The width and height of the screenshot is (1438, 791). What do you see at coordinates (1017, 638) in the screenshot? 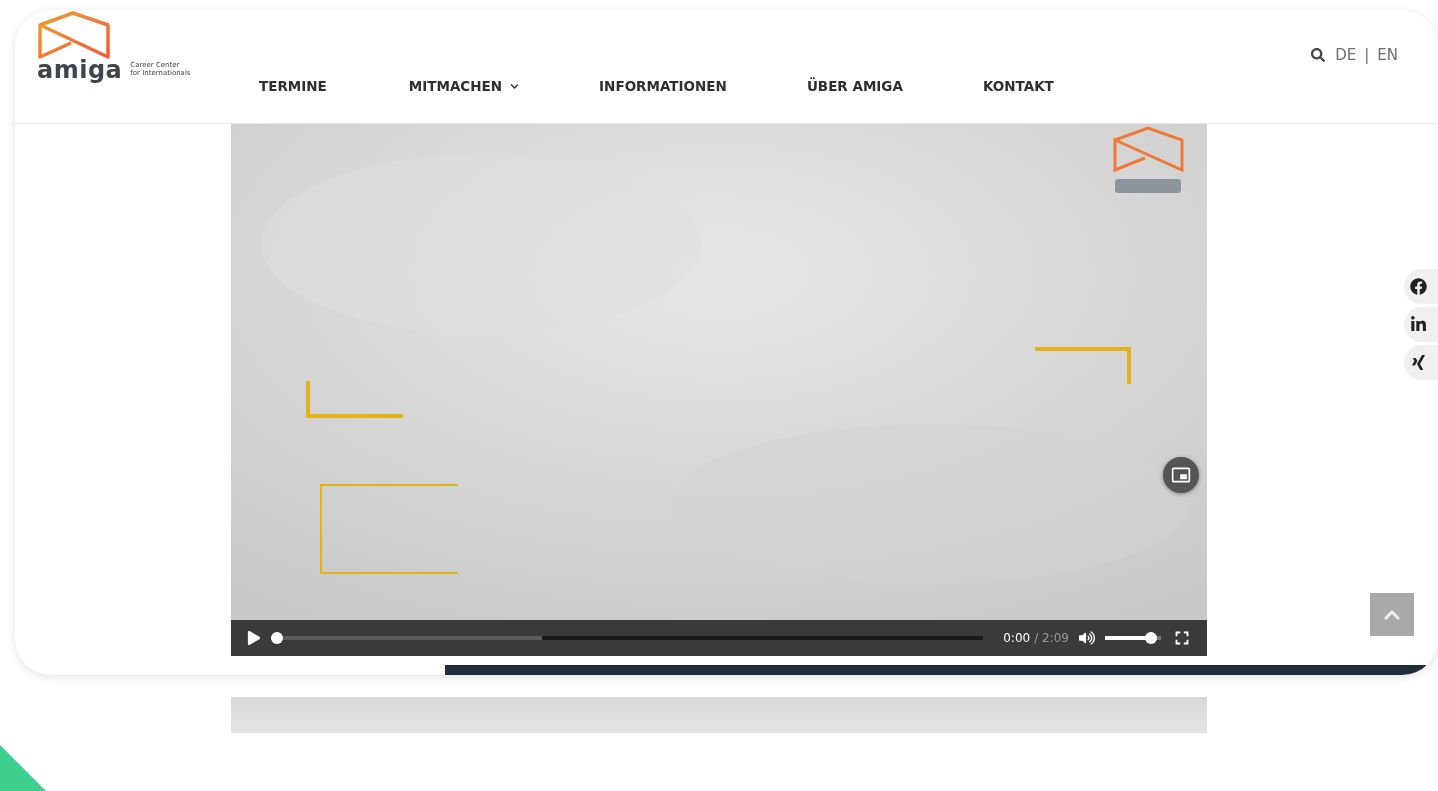
I see `current-time: 0:00` at bounding box center [1017, 638].